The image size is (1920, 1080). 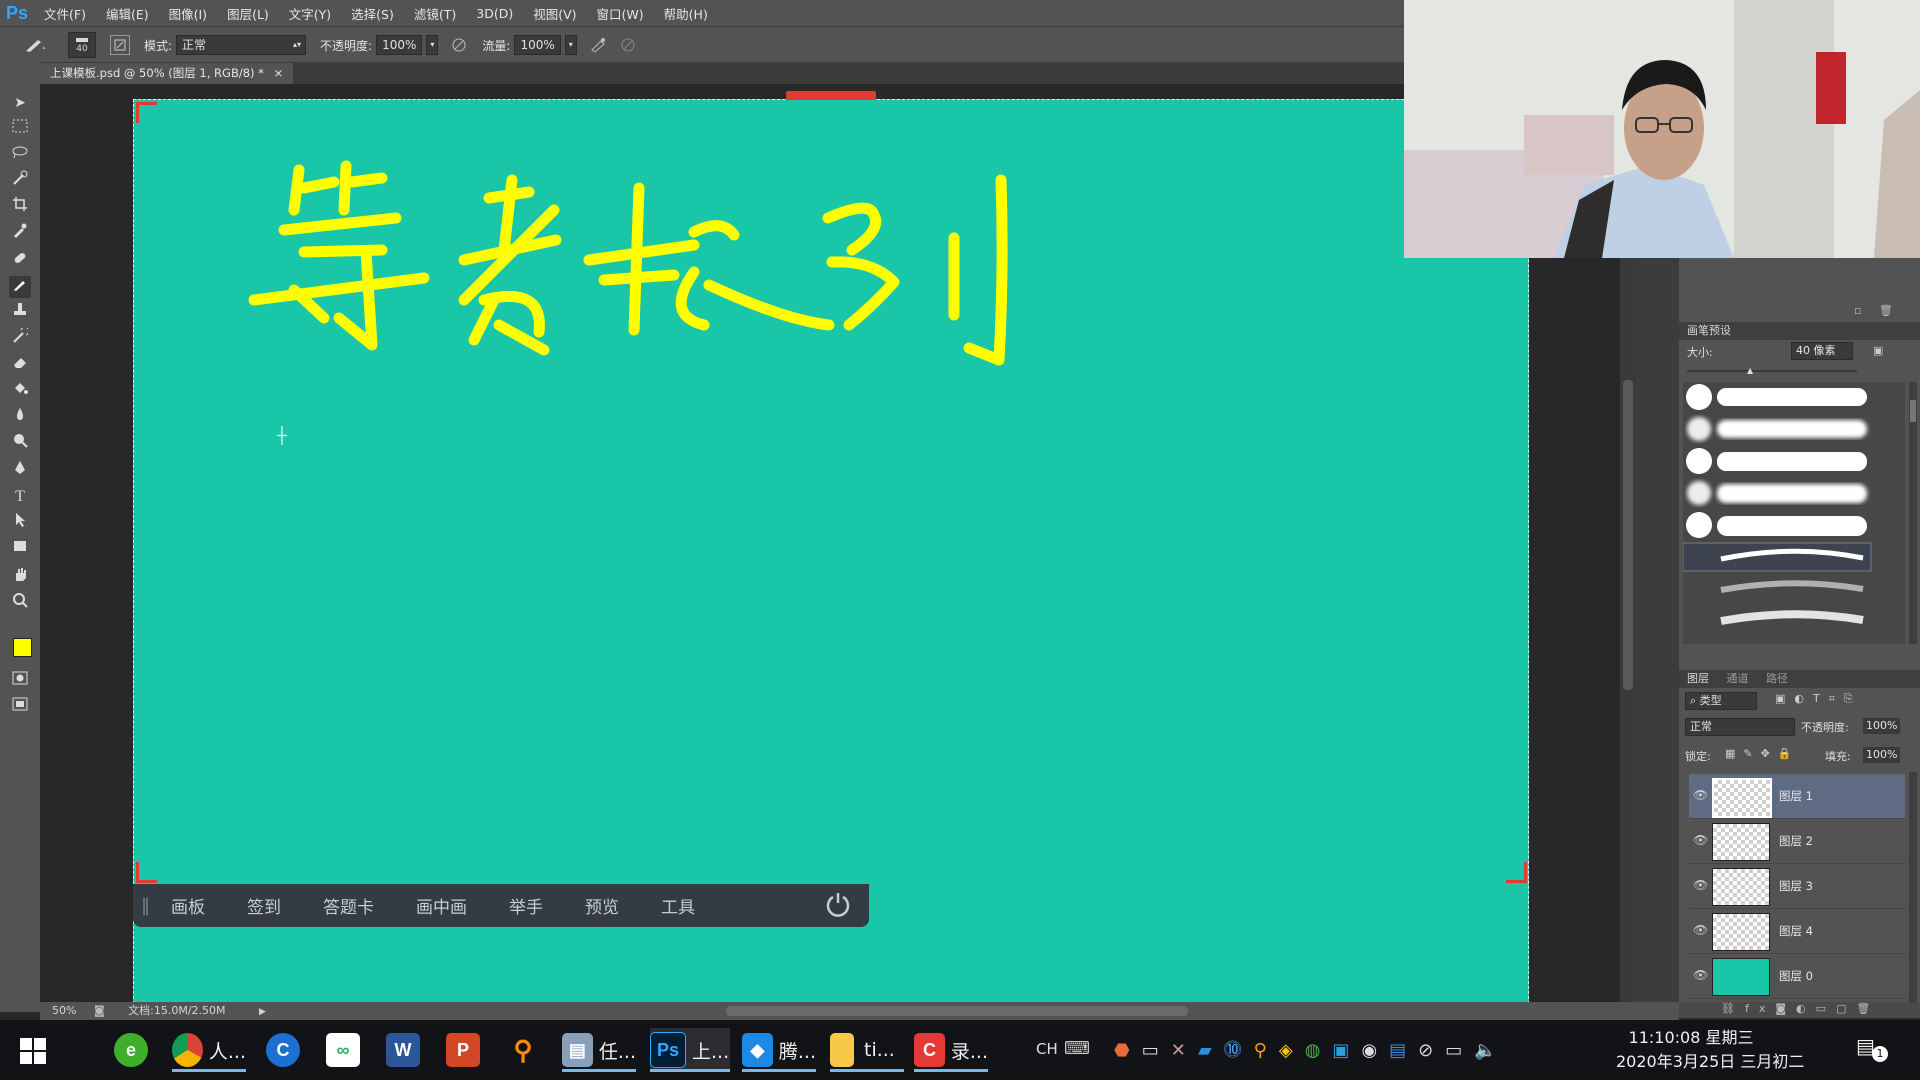 I want to click on path-selection-tool-icon, so click(x=20, y=523).